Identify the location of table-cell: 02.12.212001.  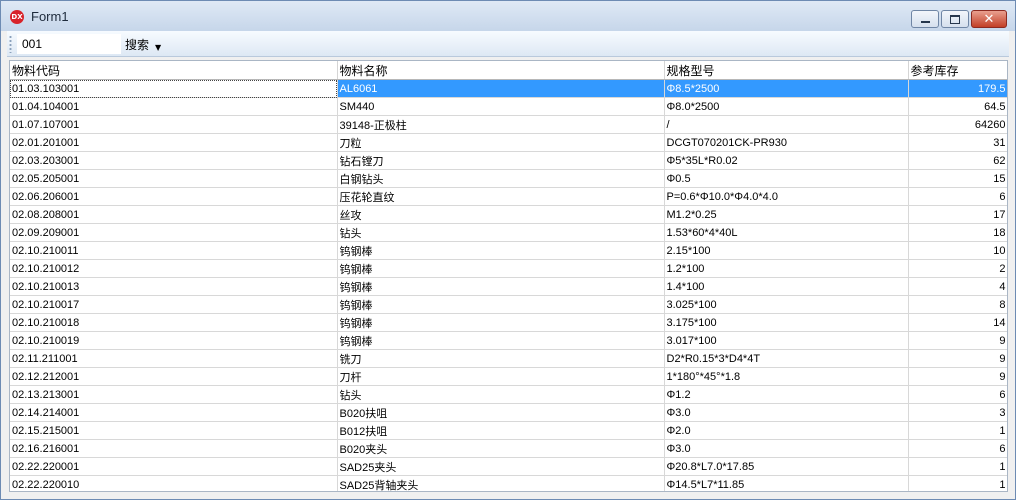
(174, 376).